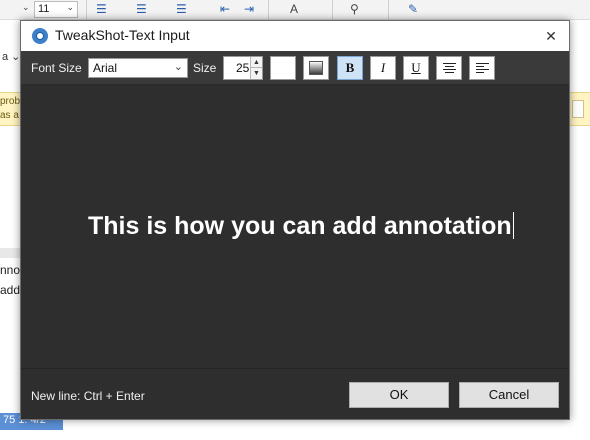  Describe the element at coordinates (10, 270) in the screenshot. I see `document-text-line: nno` at that location.